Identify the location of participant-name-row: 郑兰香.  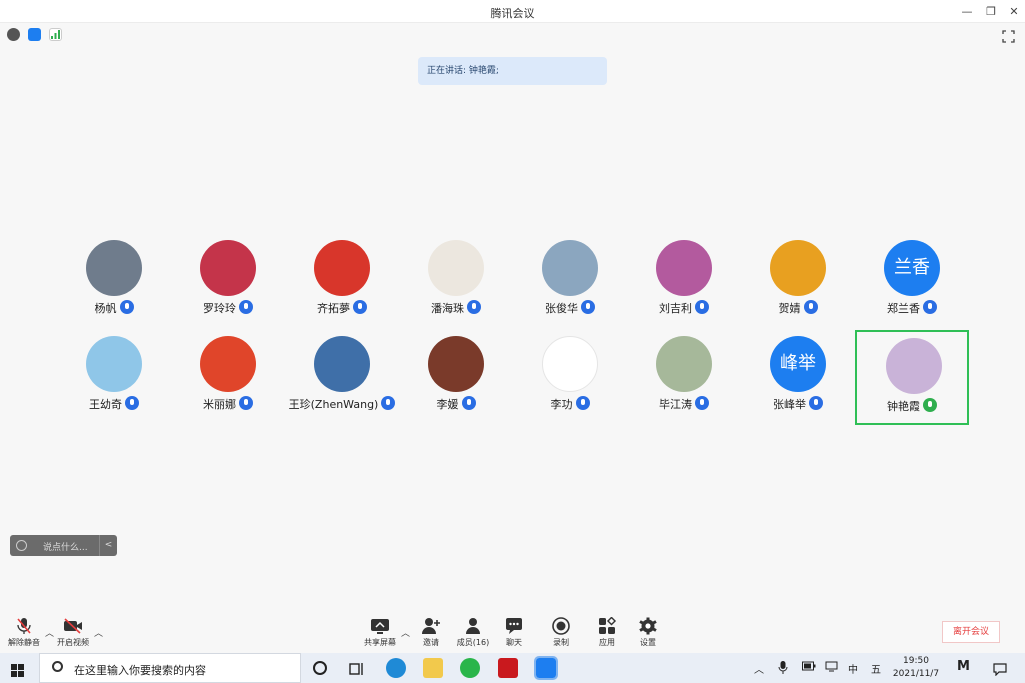
(912, 308).